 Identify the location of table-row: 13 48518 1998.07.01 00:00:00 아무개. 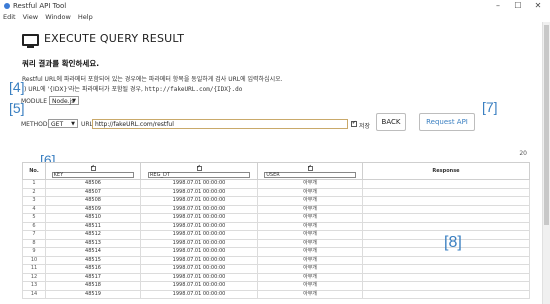
(276, 286).